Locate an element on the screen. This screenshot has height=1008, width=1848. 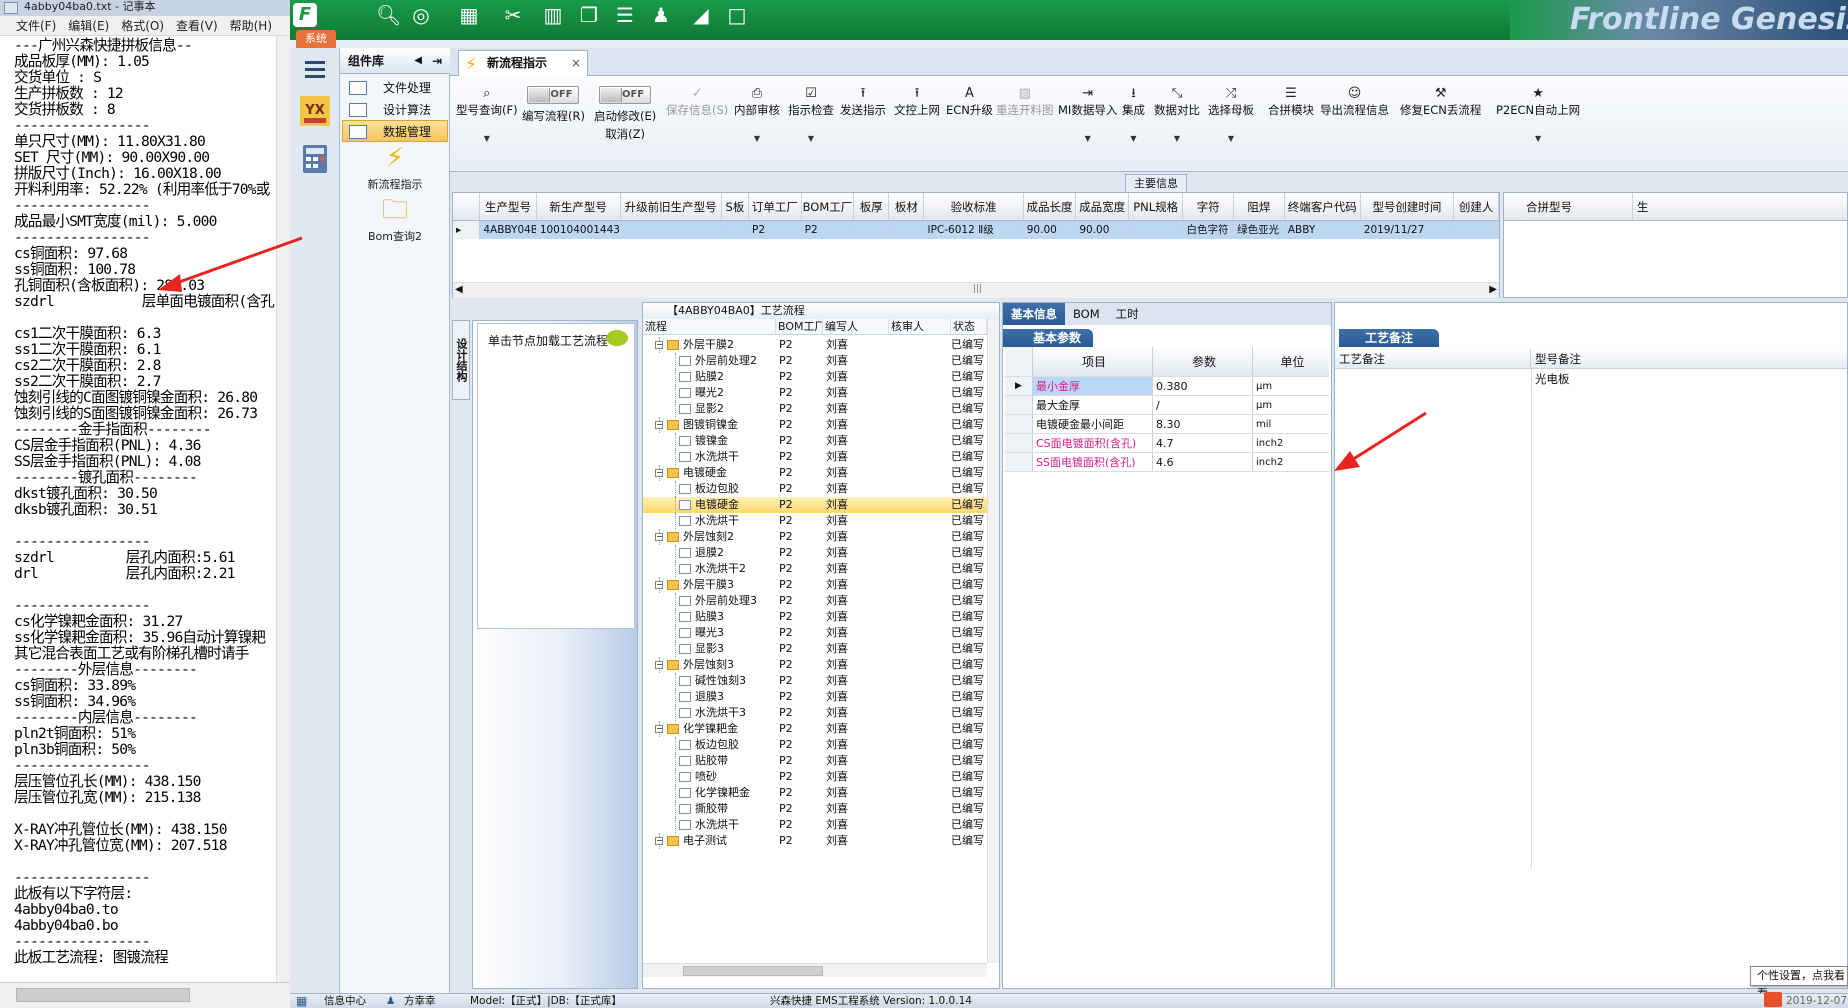
flow-step-row: 水洗烘干2 P2 刘喜 已编写 is located at coordinates (815, 569).